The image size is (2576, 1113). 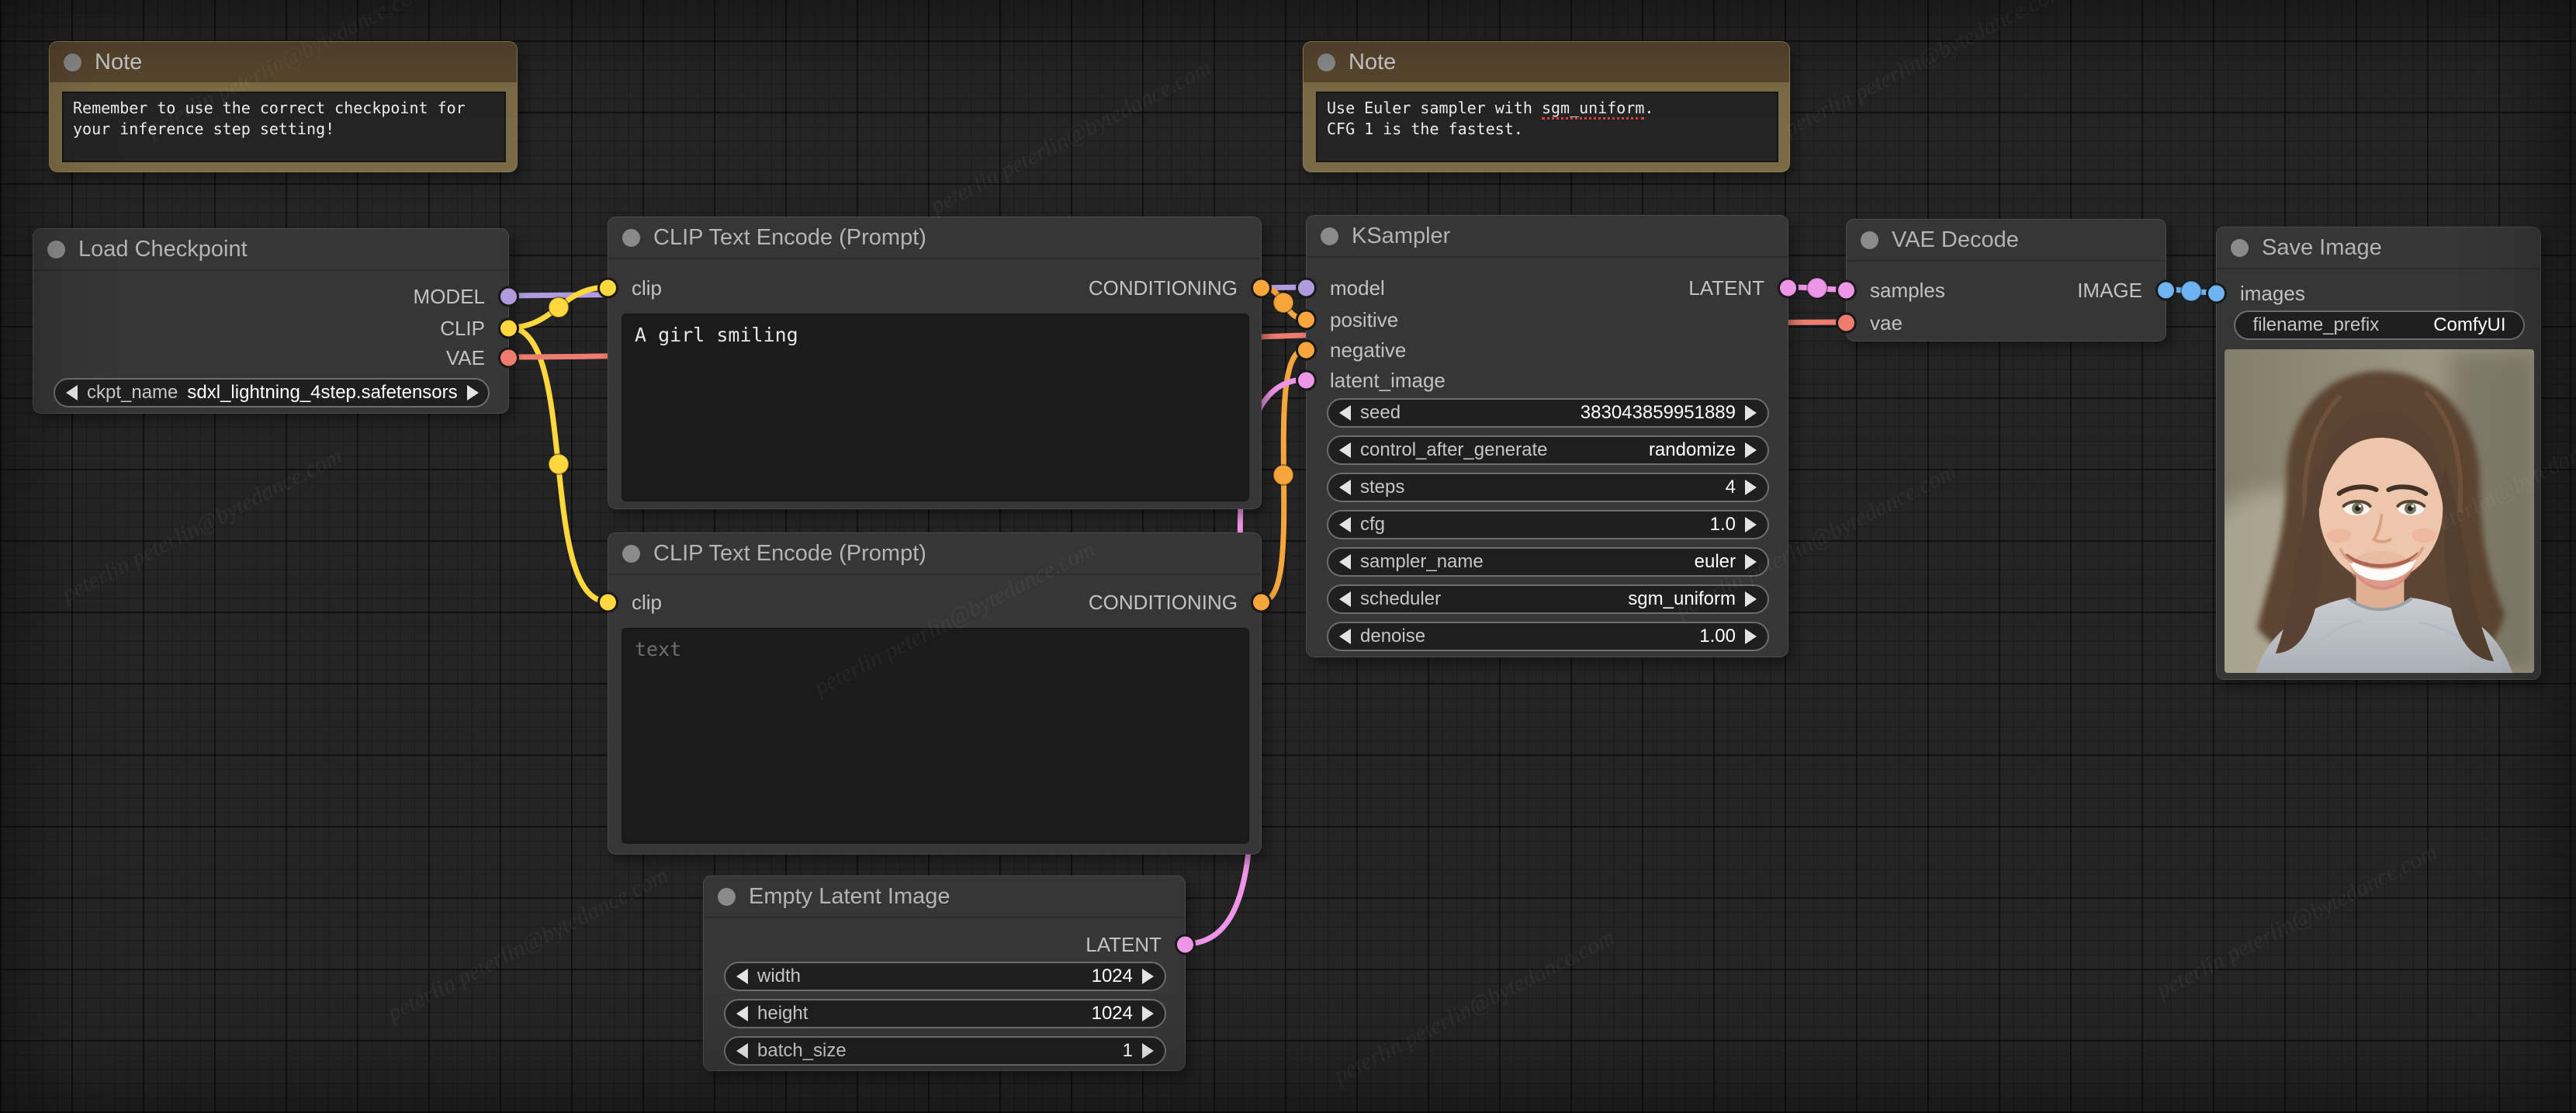 I want to click on port-label: LATENT, so click(x=1726, y=288).